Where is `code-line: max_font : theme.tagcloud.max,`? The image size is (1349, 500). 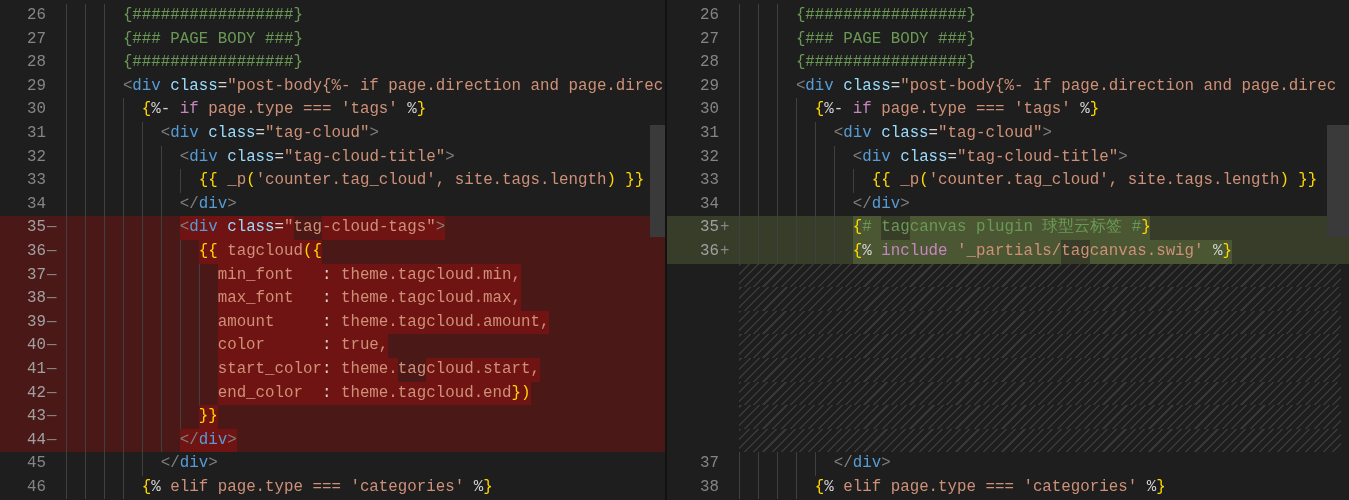
code-line: max_font : theme.tagcloud.max, is located at coordinates (369, 298).